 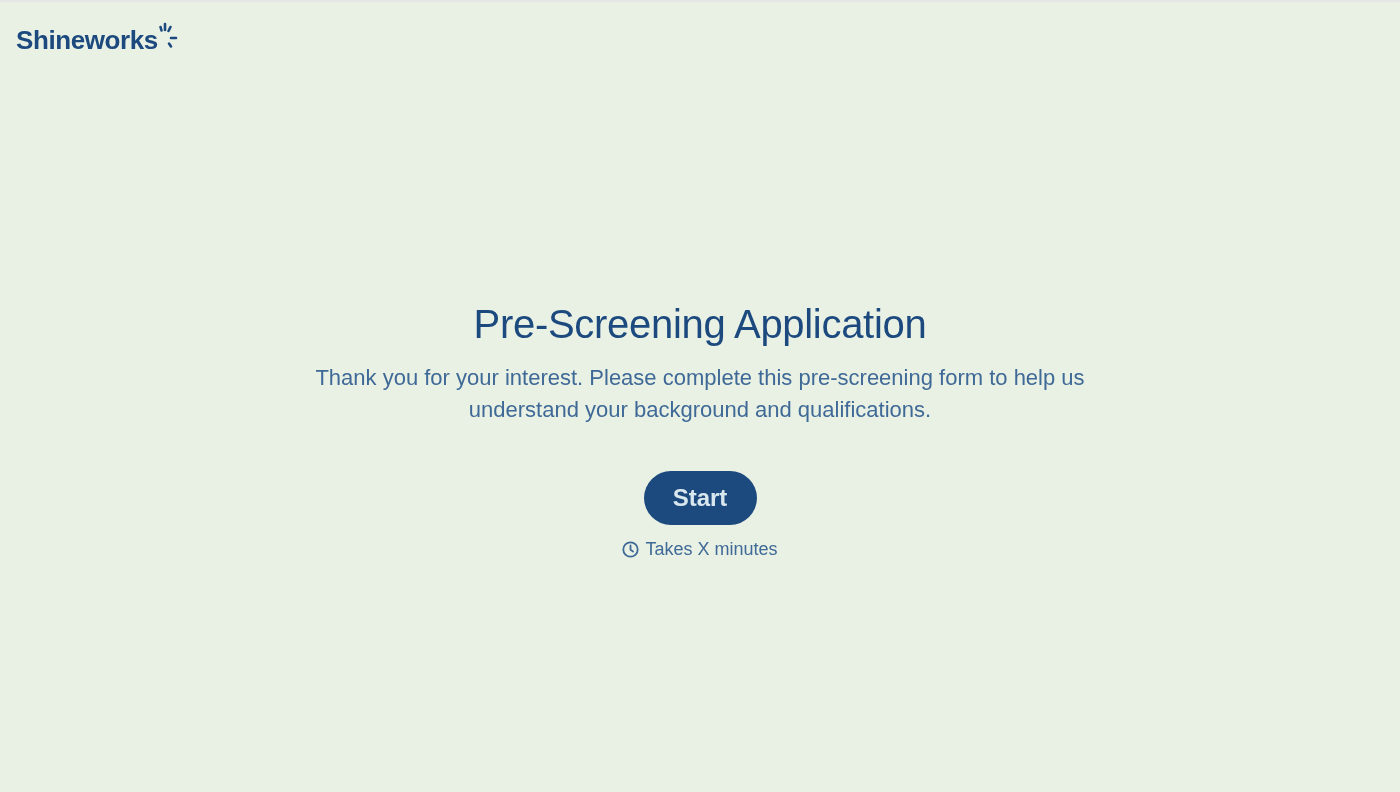 I want to click on duration-text: Takes X minutes, so click(x=711, y=549).